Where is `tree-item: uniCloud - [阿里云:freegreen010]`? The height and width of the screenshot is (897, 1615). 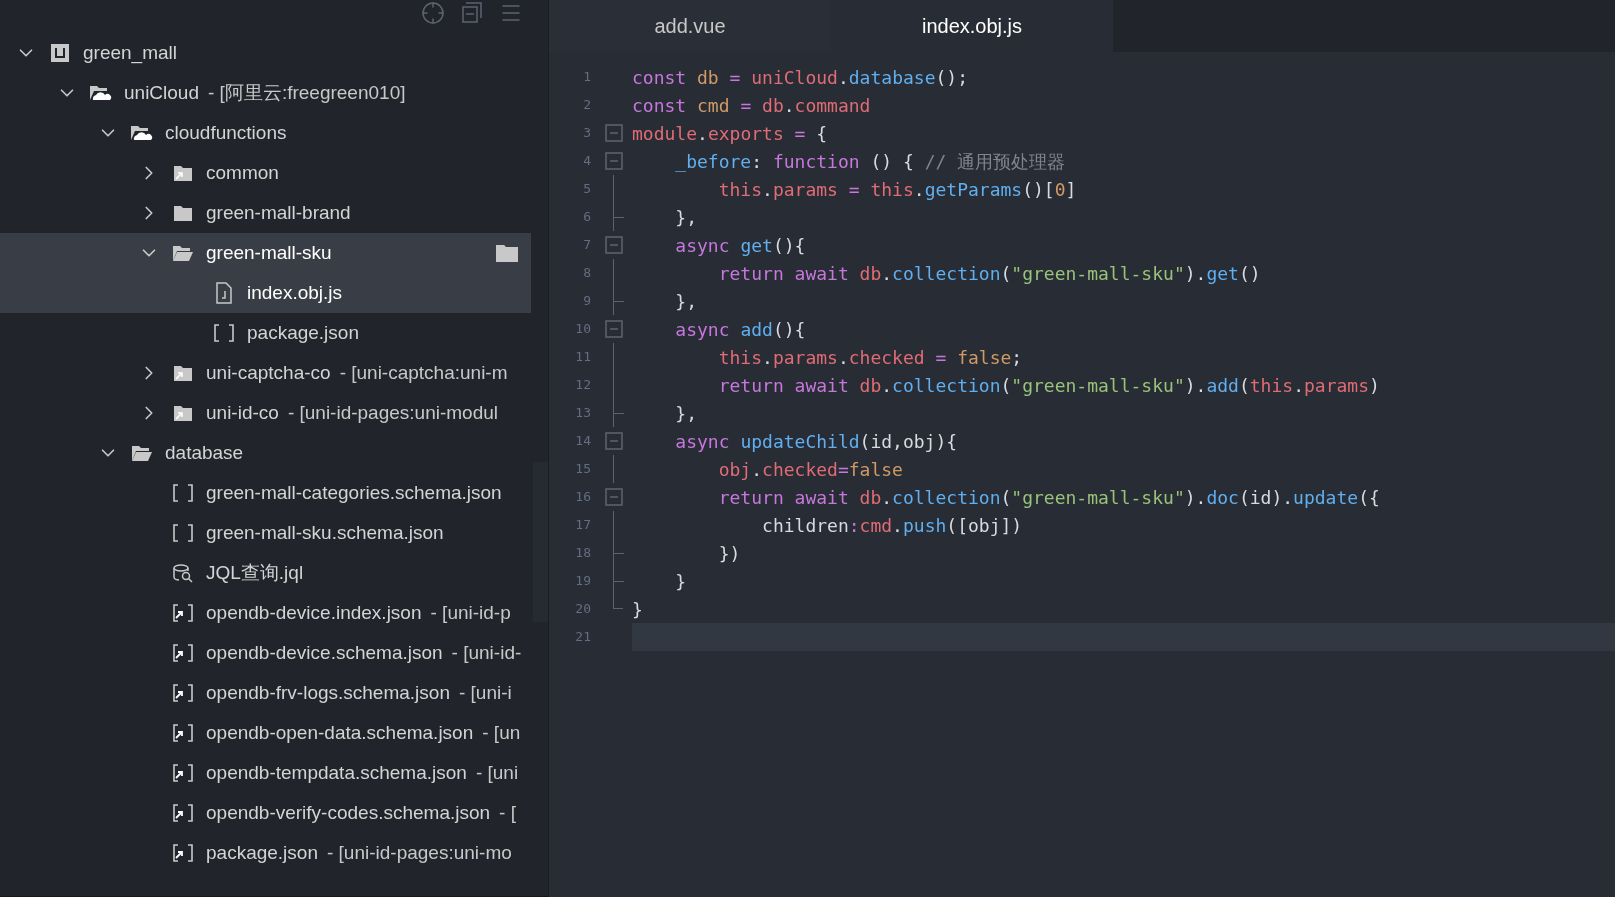 tree-item: uniCloud - [阿里云:freegreen010] is located at coordinates (265, 93).